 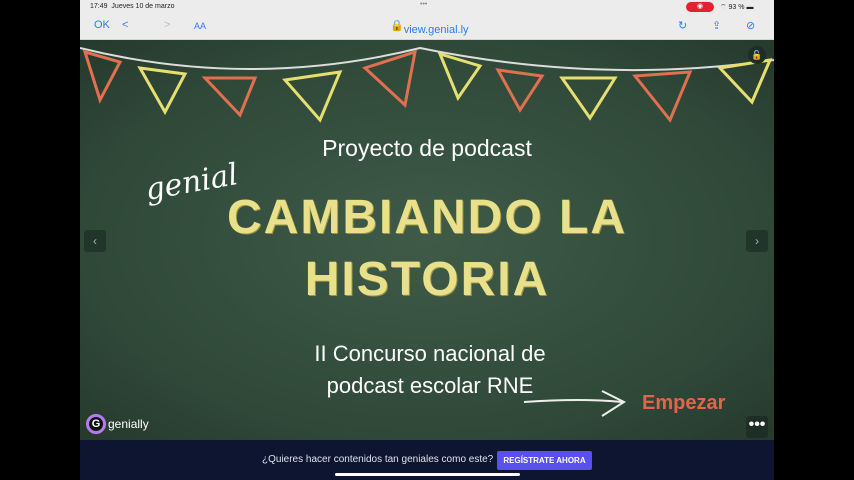 What do you see at coordinates (95, 241) in the screenshot?
I see `prev-slide-button: ‹` at bounding box center [95, 241].